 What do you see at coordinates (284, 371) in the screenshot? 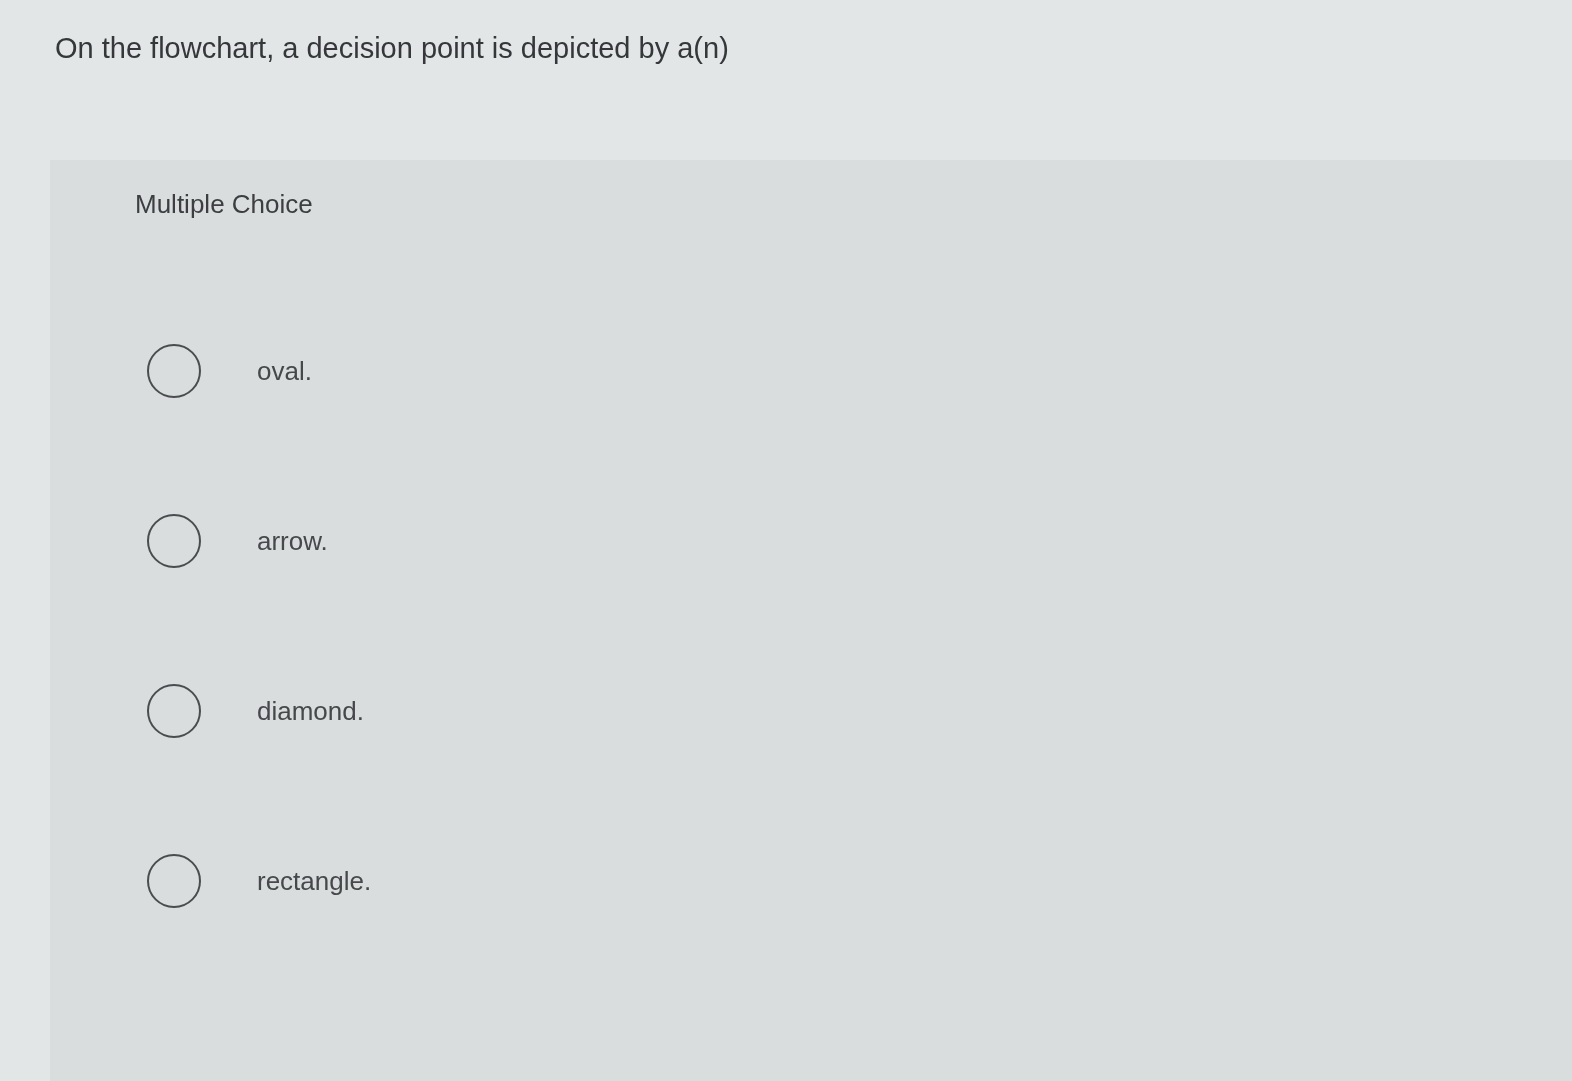
I see `option-label: oval.` at bounding box center [284, 371].